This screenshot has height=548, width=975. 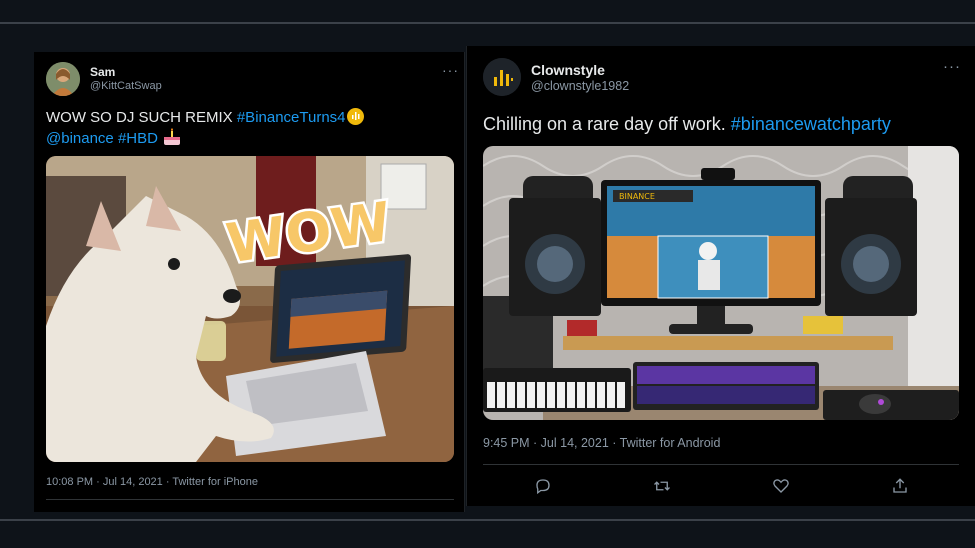 What do you see at coordinates (637, 196) in the screenshot?
I see `screen-brand-text: BINANCE` at bounding box center [637, 196].